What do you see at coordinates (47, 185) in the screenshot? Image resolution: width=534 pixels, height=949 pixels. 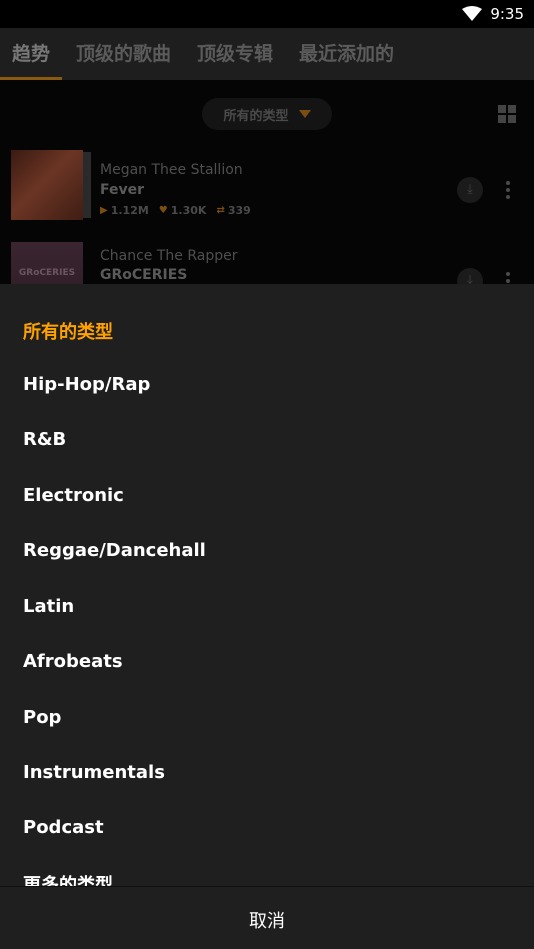 I see `album-cover-fever` at bounding box center [47, 185].